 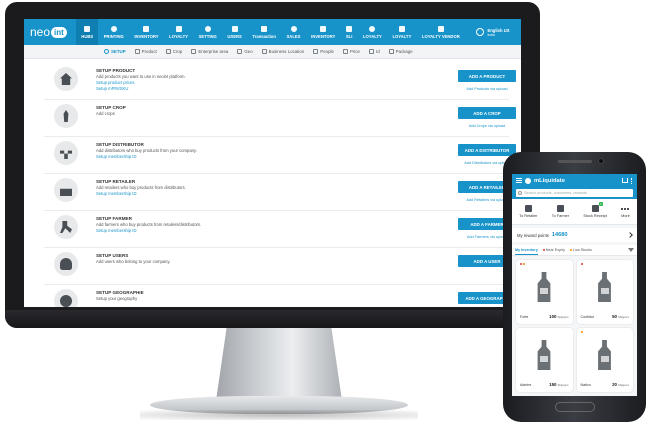 What do you see at coordinates (66, 227) in the screenshot?
I see `farmer-icon-glyph` at bounding box center [66, 227].